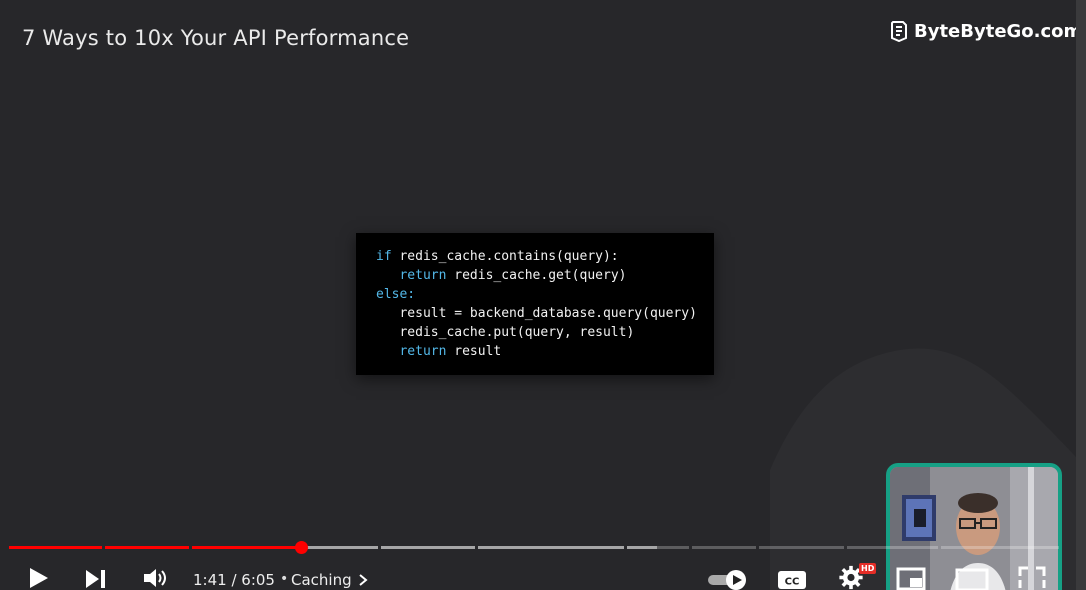 This screenshot has width=1086, height=590. What do you see at coordinates (363, 580) in the screenshot?
I see `chevron-right-icon` at bounding box center [363, 580].